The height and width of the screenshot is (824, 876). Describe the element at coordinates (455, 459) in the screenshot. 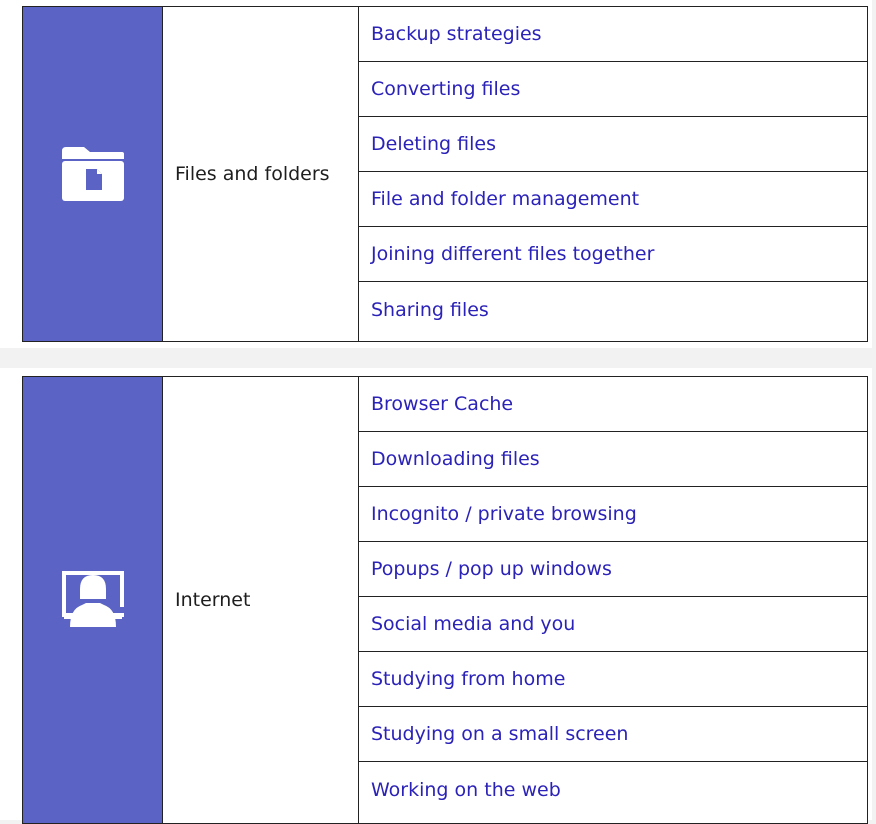

I see `link-downloading-files: Downloading files` at that location.